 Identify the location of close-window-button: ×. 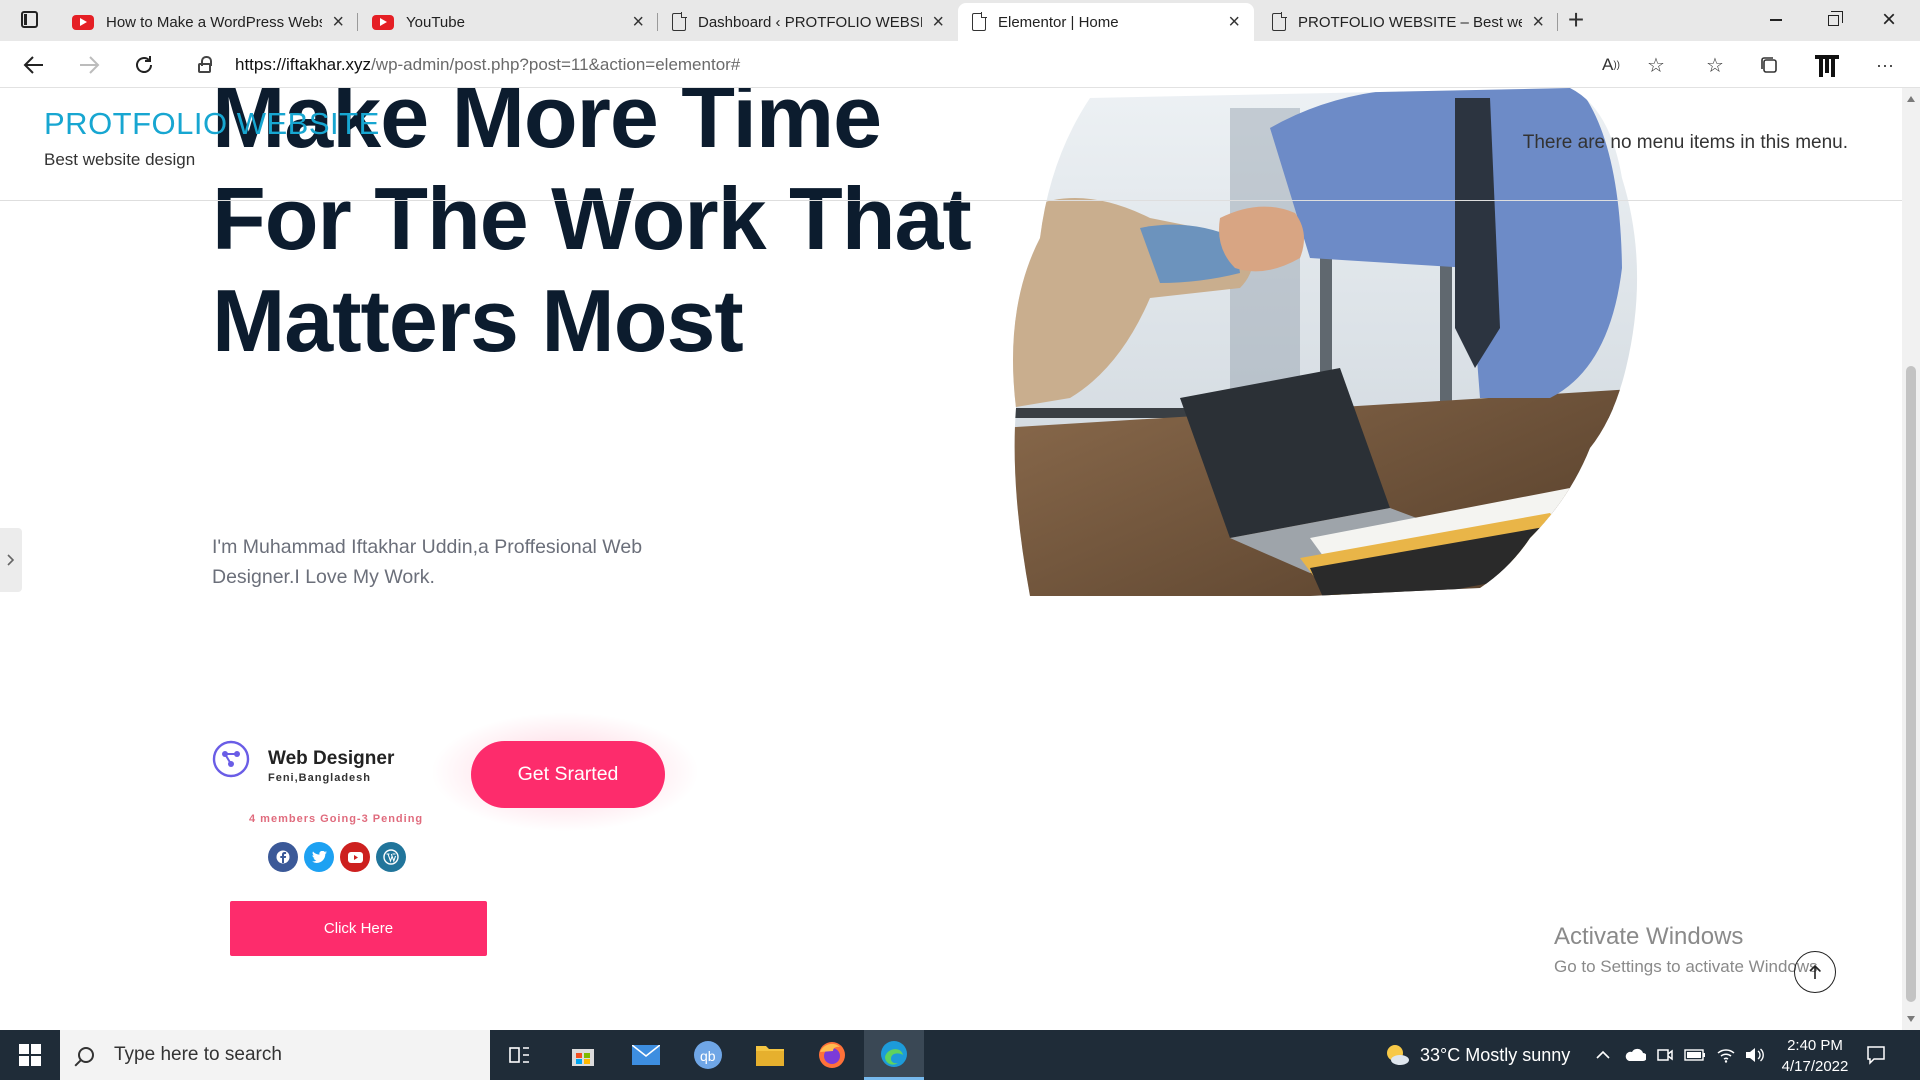
(1889, 20).